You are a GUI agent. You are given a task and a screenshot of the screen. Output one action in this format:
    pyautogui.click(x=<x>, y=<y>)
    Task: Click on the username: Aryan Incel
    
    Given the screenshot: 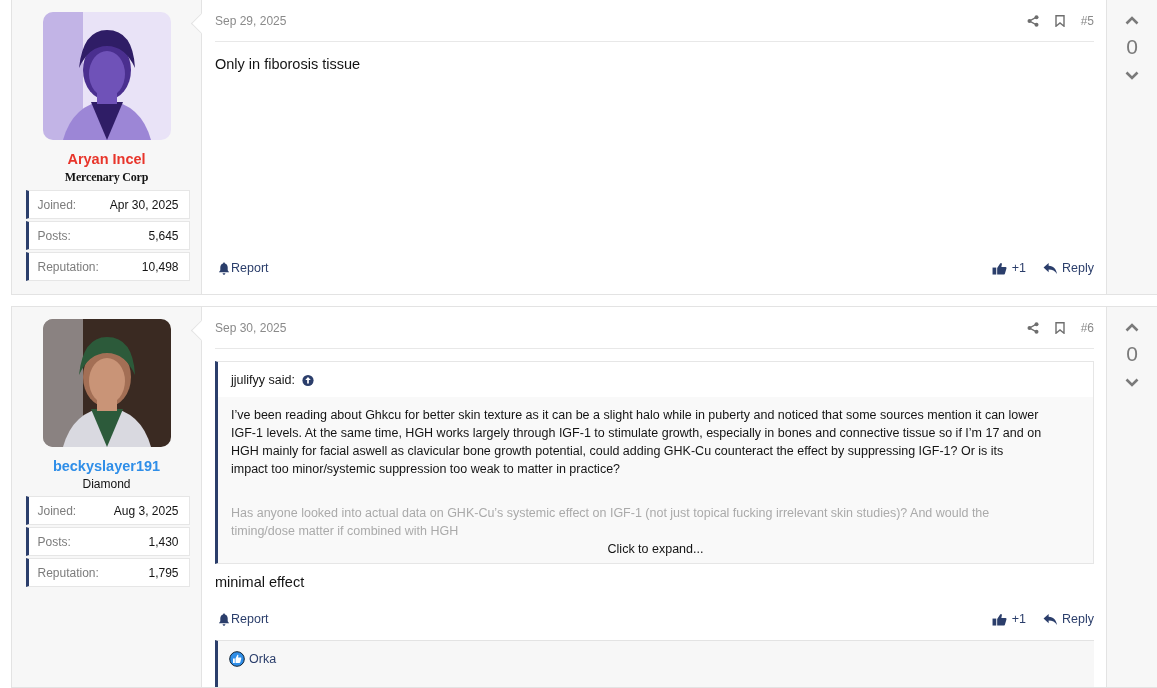 What is the action you would take?
    pyautogui.click(x=106, y=159)
    